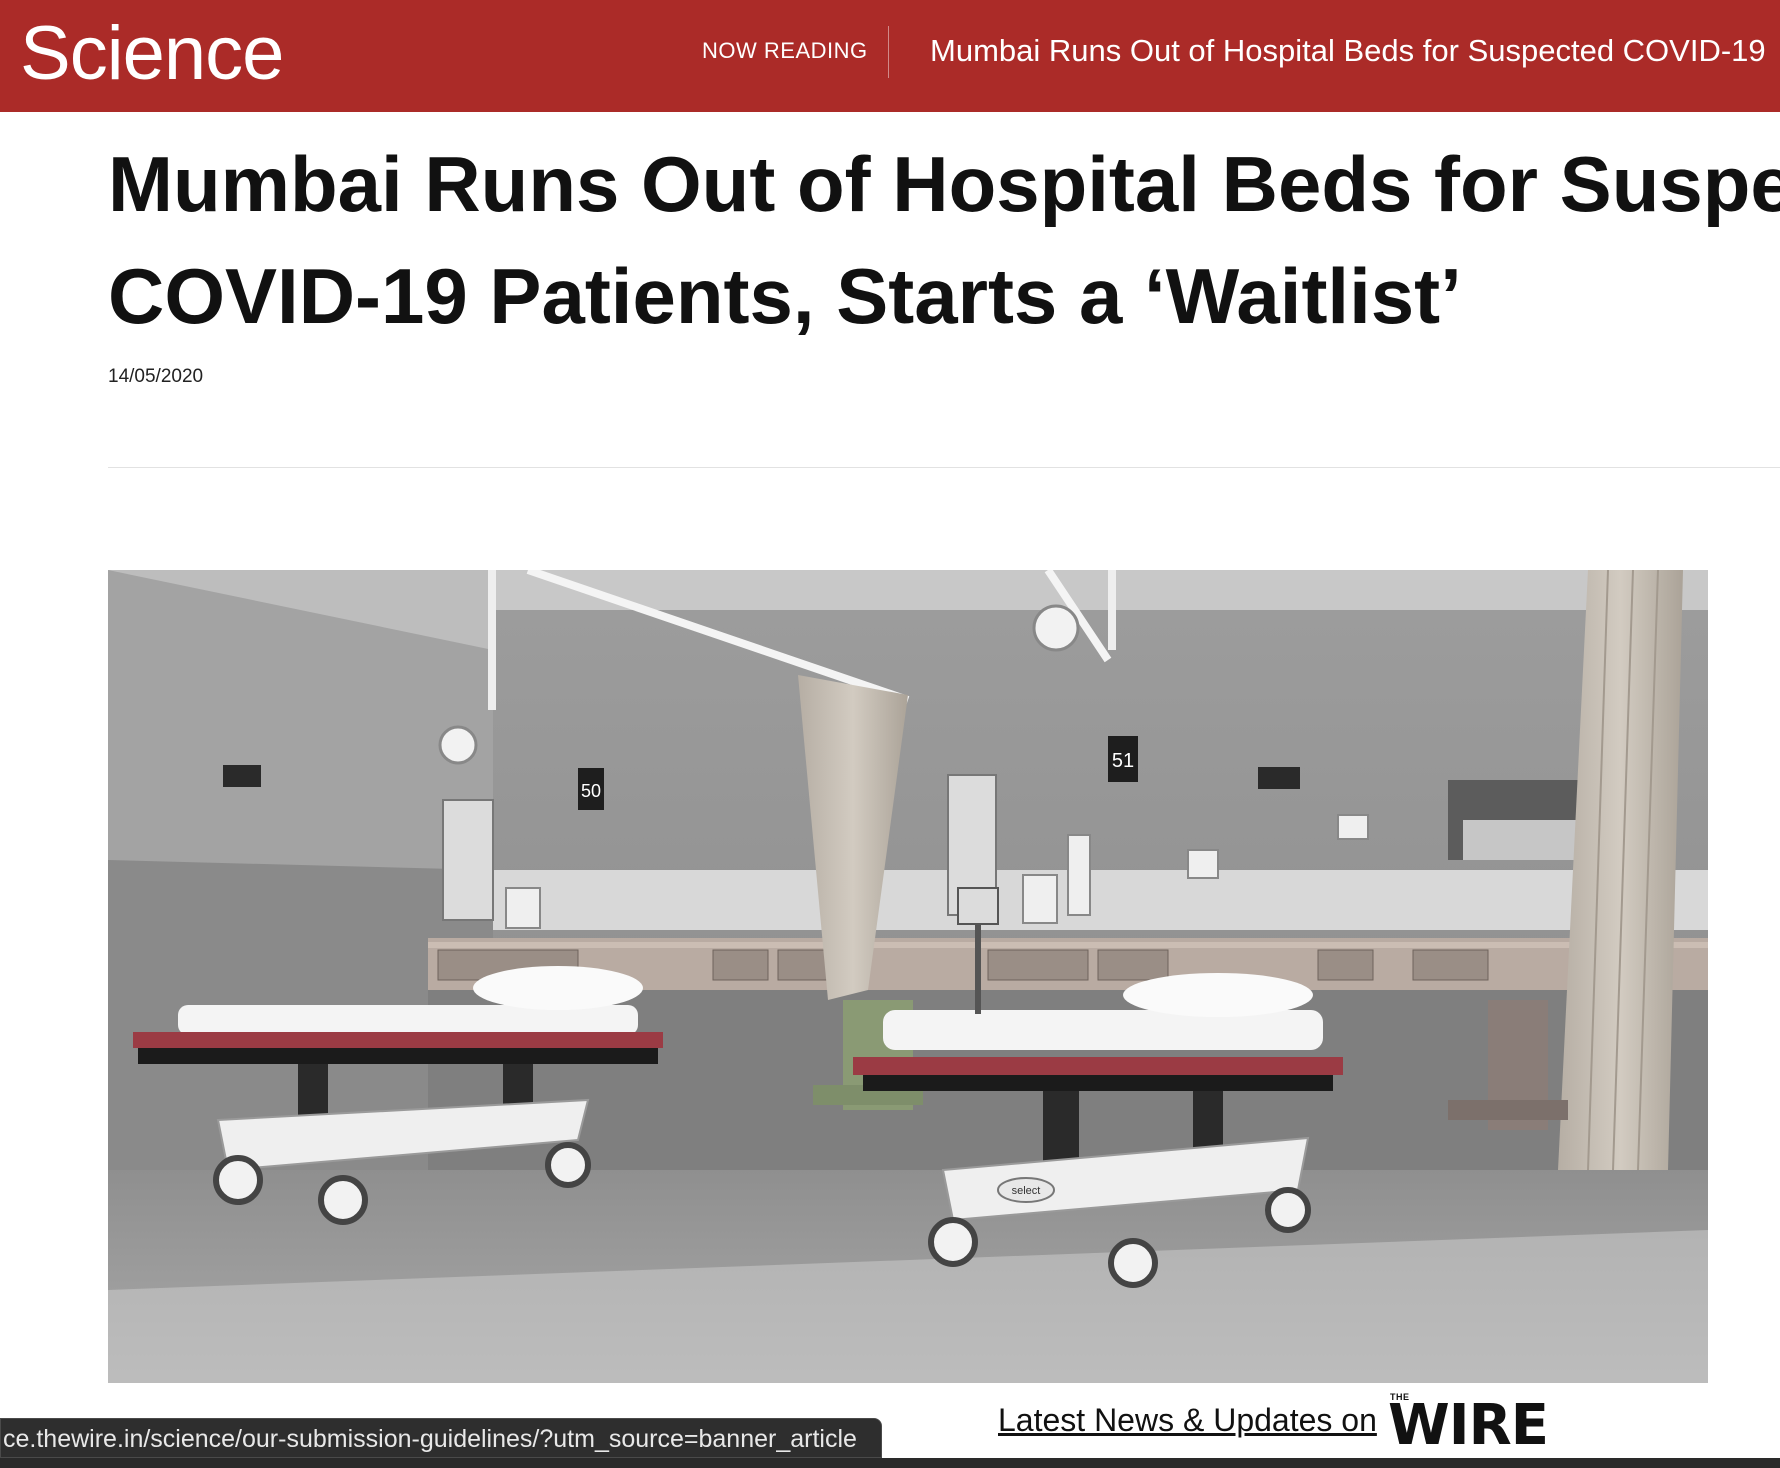 This screenshot has width=1780, height=1468. I want to click on bed-number-51: 51, so click(1123, 761).